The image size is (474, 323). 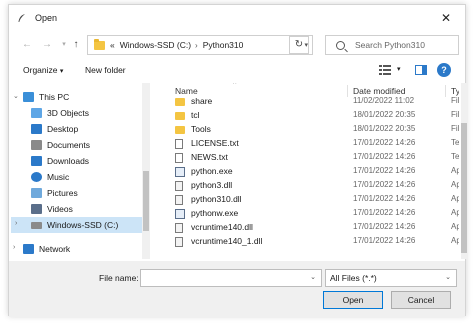 I want to click on feather-icon, so click(x=21, y=18).